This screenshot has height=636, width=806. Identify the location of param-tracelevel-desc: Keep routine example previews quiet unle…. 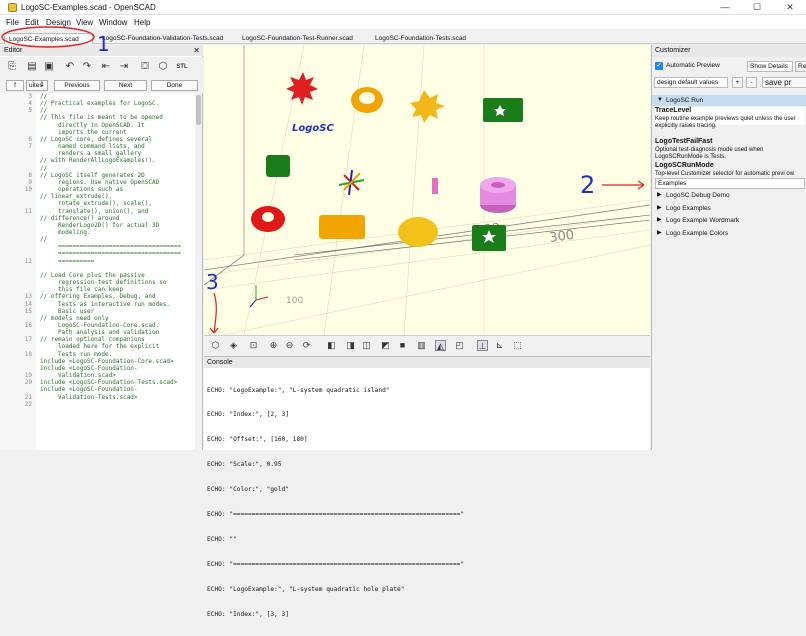
(725, 122).